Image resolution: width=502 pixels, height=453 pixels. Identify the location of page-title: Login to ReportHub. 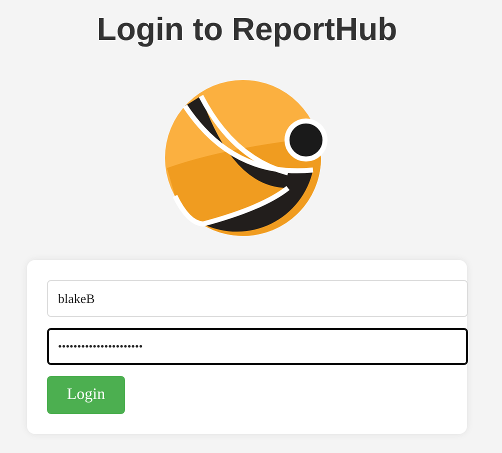
(247, 29).